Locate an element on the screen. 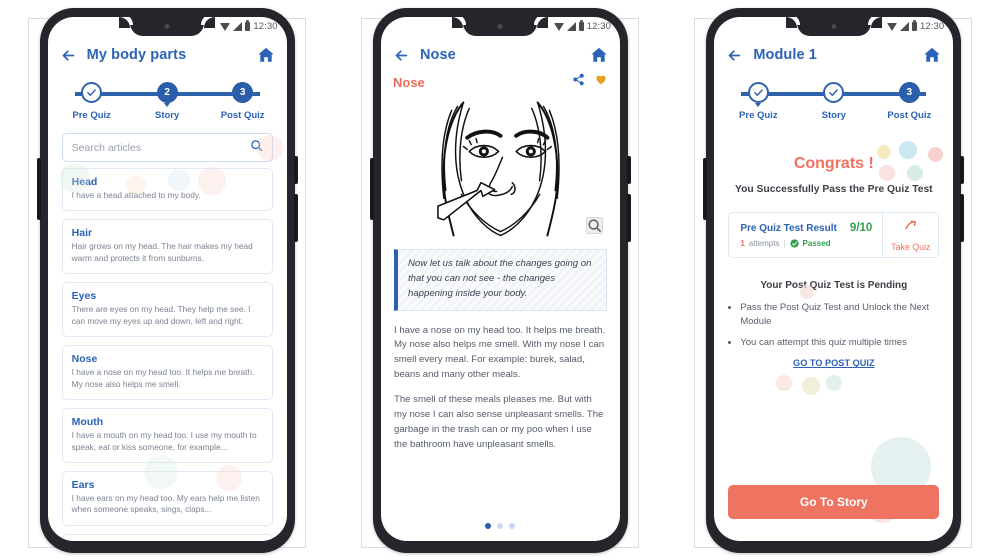 This screenshot has width=1000, height=560. app-bar-1: My body parts is located at coordinates (167, 54).